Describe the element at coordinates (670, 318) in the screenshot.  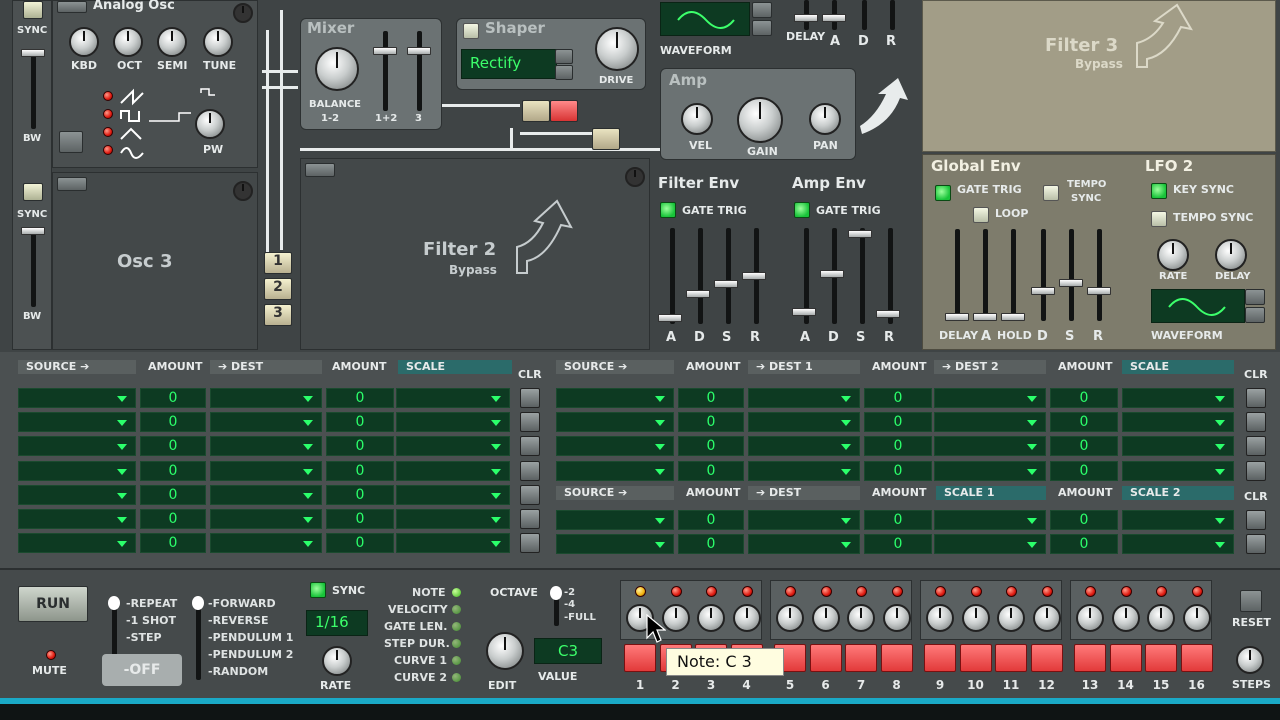
I see `filter-env-a-fader` at that location.